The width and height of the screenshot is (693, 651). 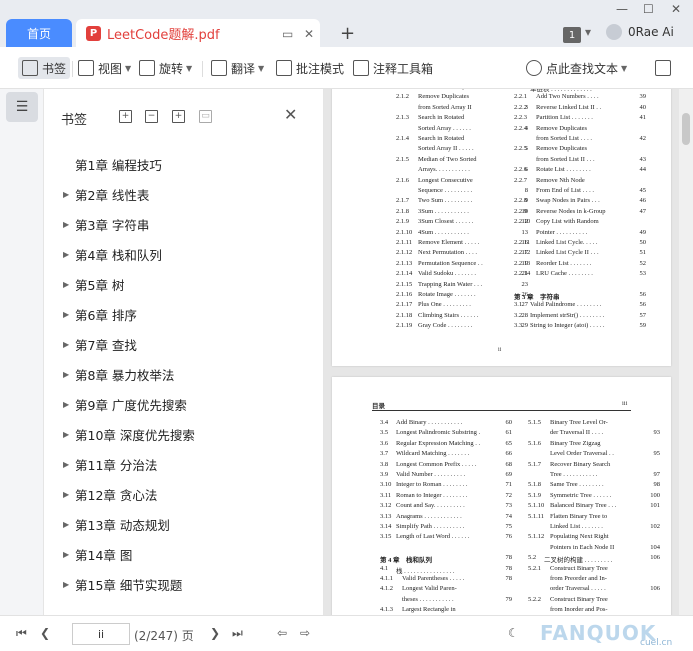 What do you see at coordinates (184, 434) in the screenshot?
I see `bookmark-item: ▶ 第10章 深度优先搜索` at bounding box center [184, 434].